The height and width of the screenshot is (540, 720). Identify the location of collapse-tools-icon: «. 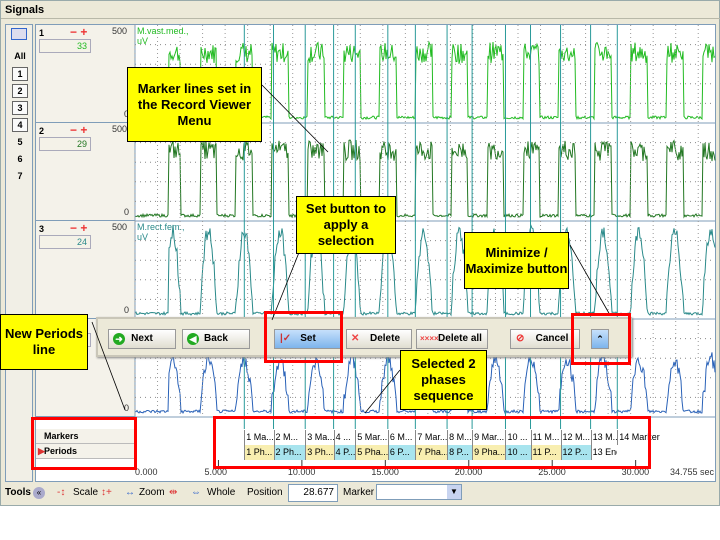
(39, 493).